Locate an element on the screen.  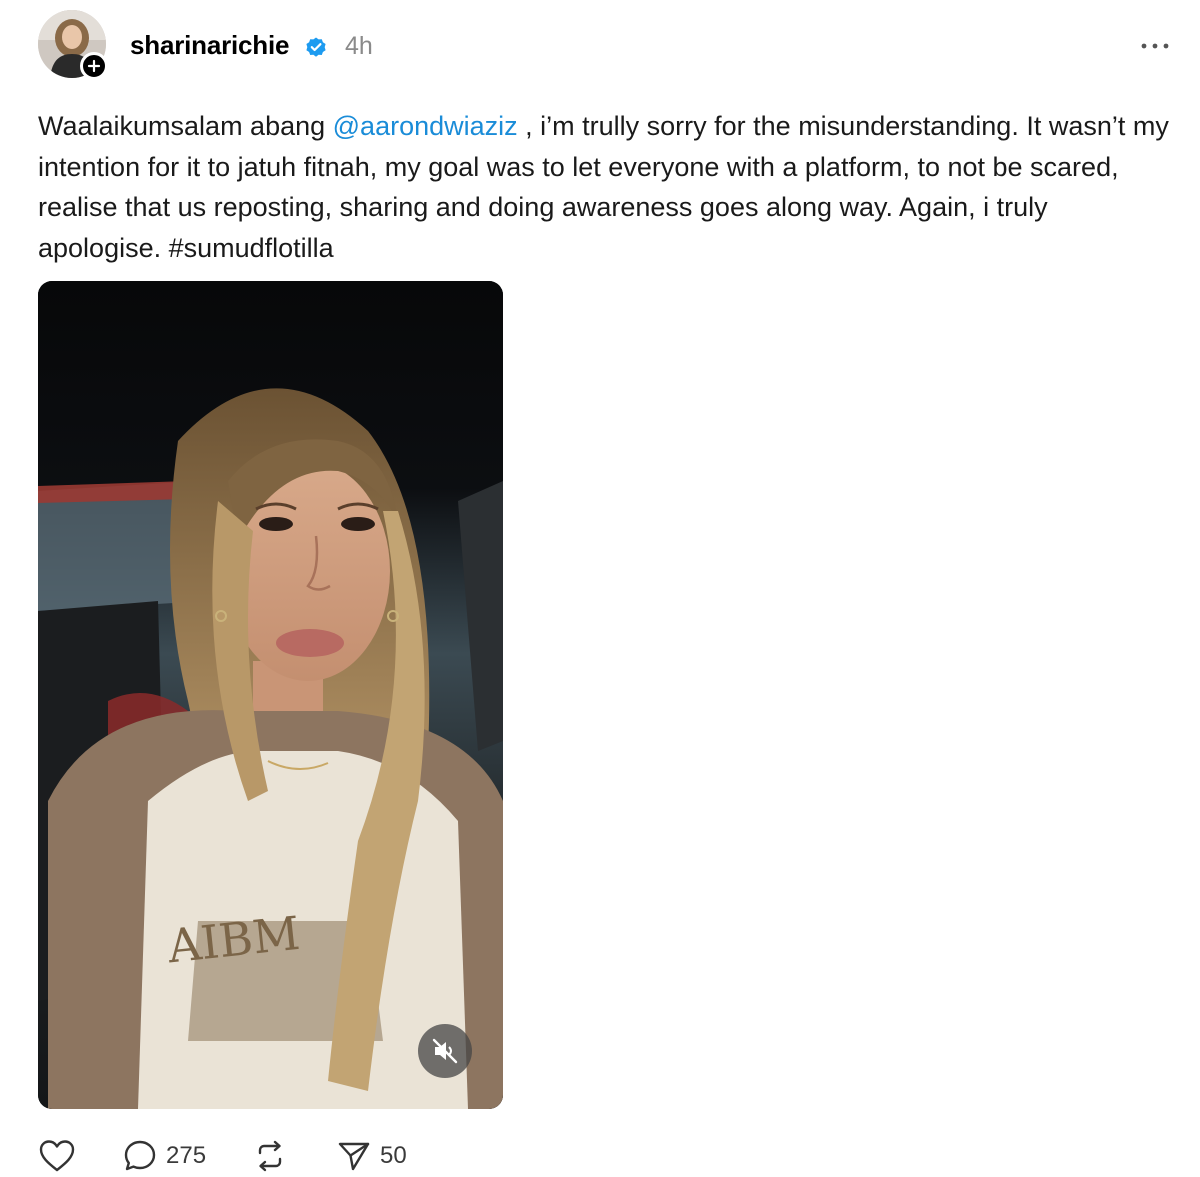
verified-badge-icon is located at coordinates (316, 47).